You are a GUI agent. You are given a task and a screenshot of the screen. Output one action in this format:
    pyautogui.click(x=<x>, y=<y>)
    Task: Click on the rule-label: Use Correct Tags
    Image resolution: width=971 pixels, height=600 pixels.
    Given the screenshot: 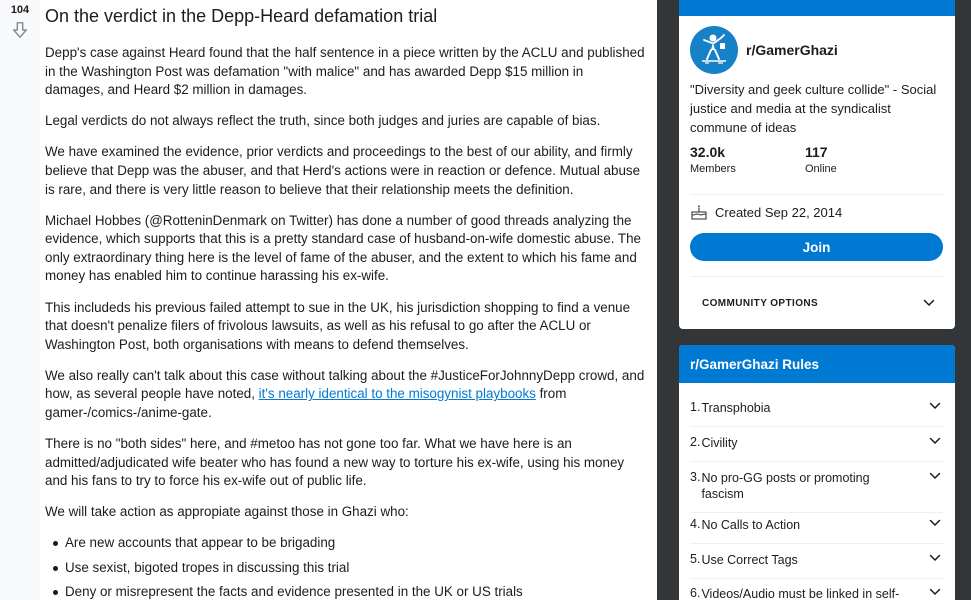 What is the action you would take?
    pyautogui.click(x=749, y=560)
    